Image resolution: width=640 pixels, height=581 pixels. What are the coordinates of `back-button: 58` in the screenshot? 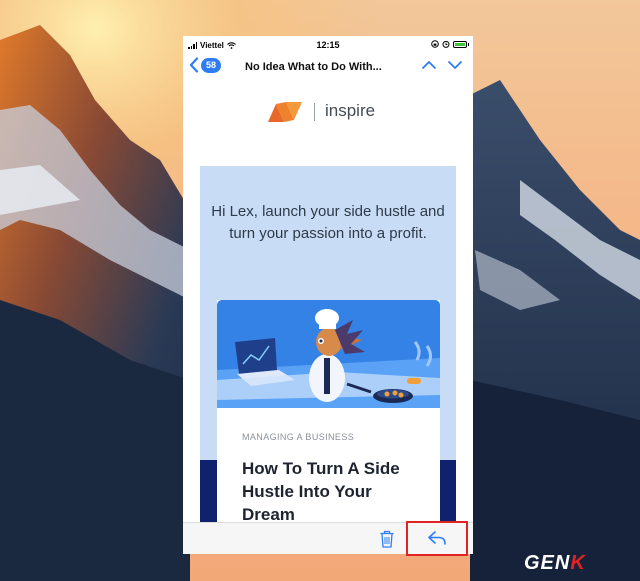 It's located at (205, 65).